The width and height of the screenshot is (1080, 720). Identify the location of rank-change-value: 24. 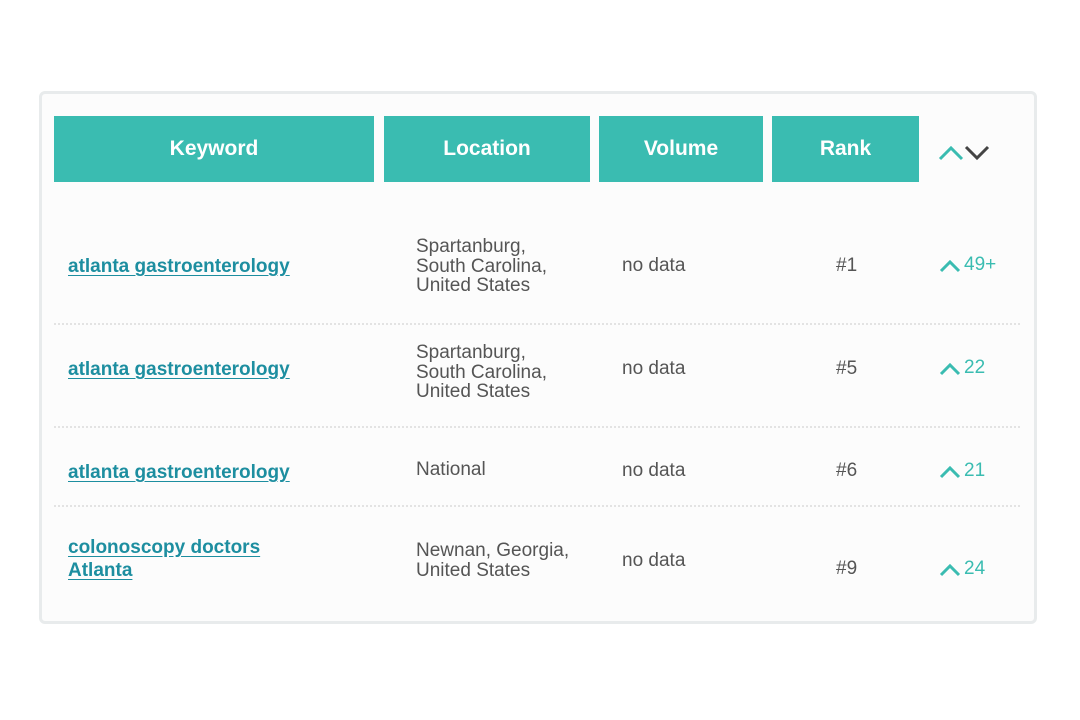
(975, 568).